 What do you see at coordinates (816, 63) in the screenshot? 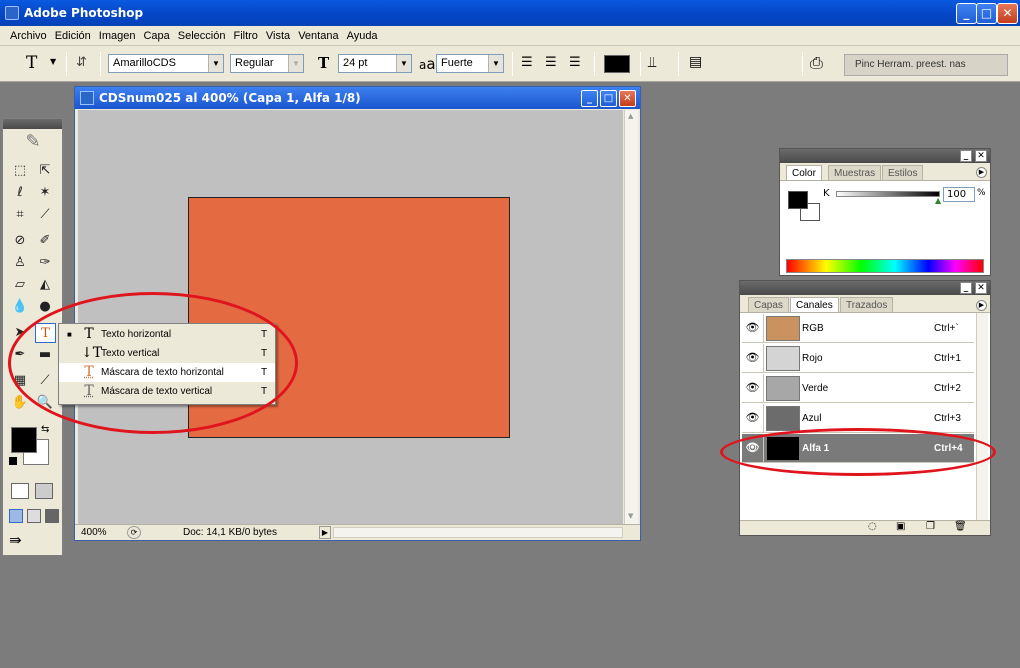
I see `file-browser-icon: ⎙` at bounding box center [816, 63].